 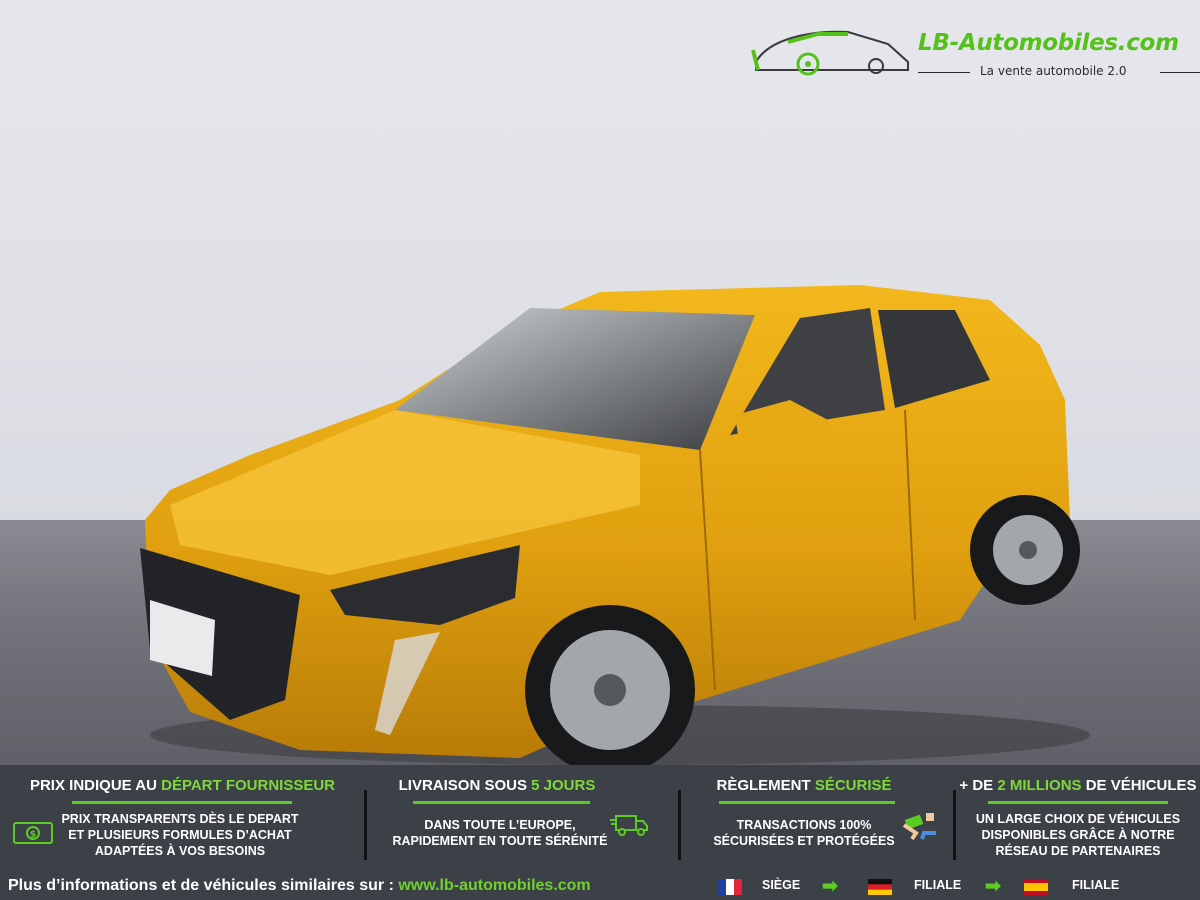 What do you see at coordinates (1078, 785) in the screenshot?
I see `feature-inventory-title: + DE 2 MILLIONS DE VÉHICULES` at bounding box center [1078, 785].